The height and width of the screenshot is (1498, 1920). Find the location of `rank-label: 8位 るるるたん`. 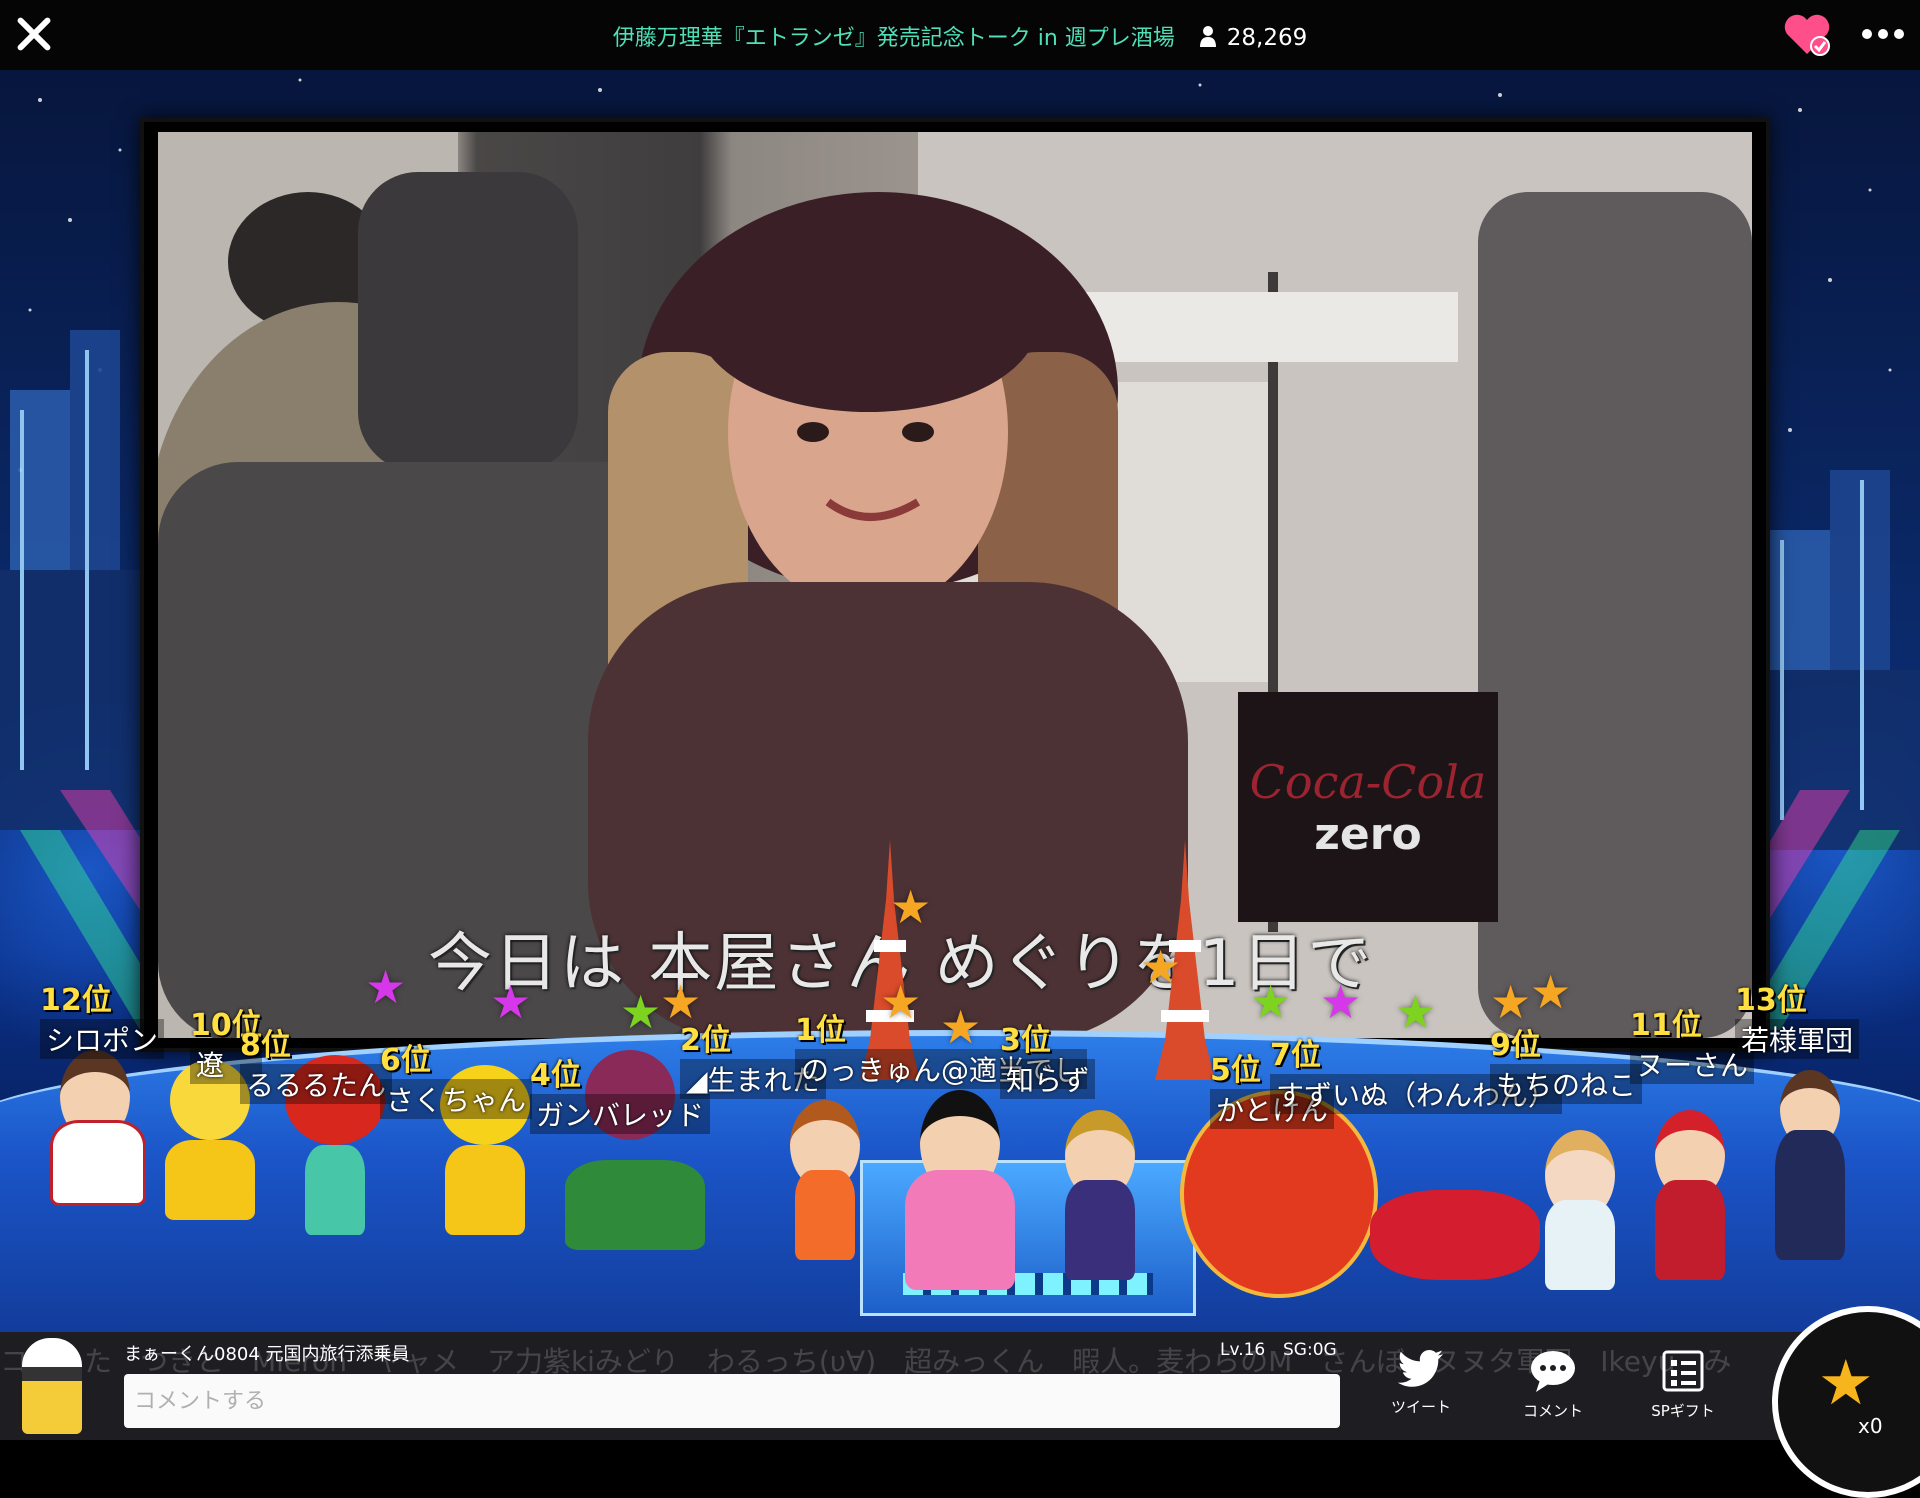

rank-label: 8位 るるるたん is located at coordinates (316, 1062).